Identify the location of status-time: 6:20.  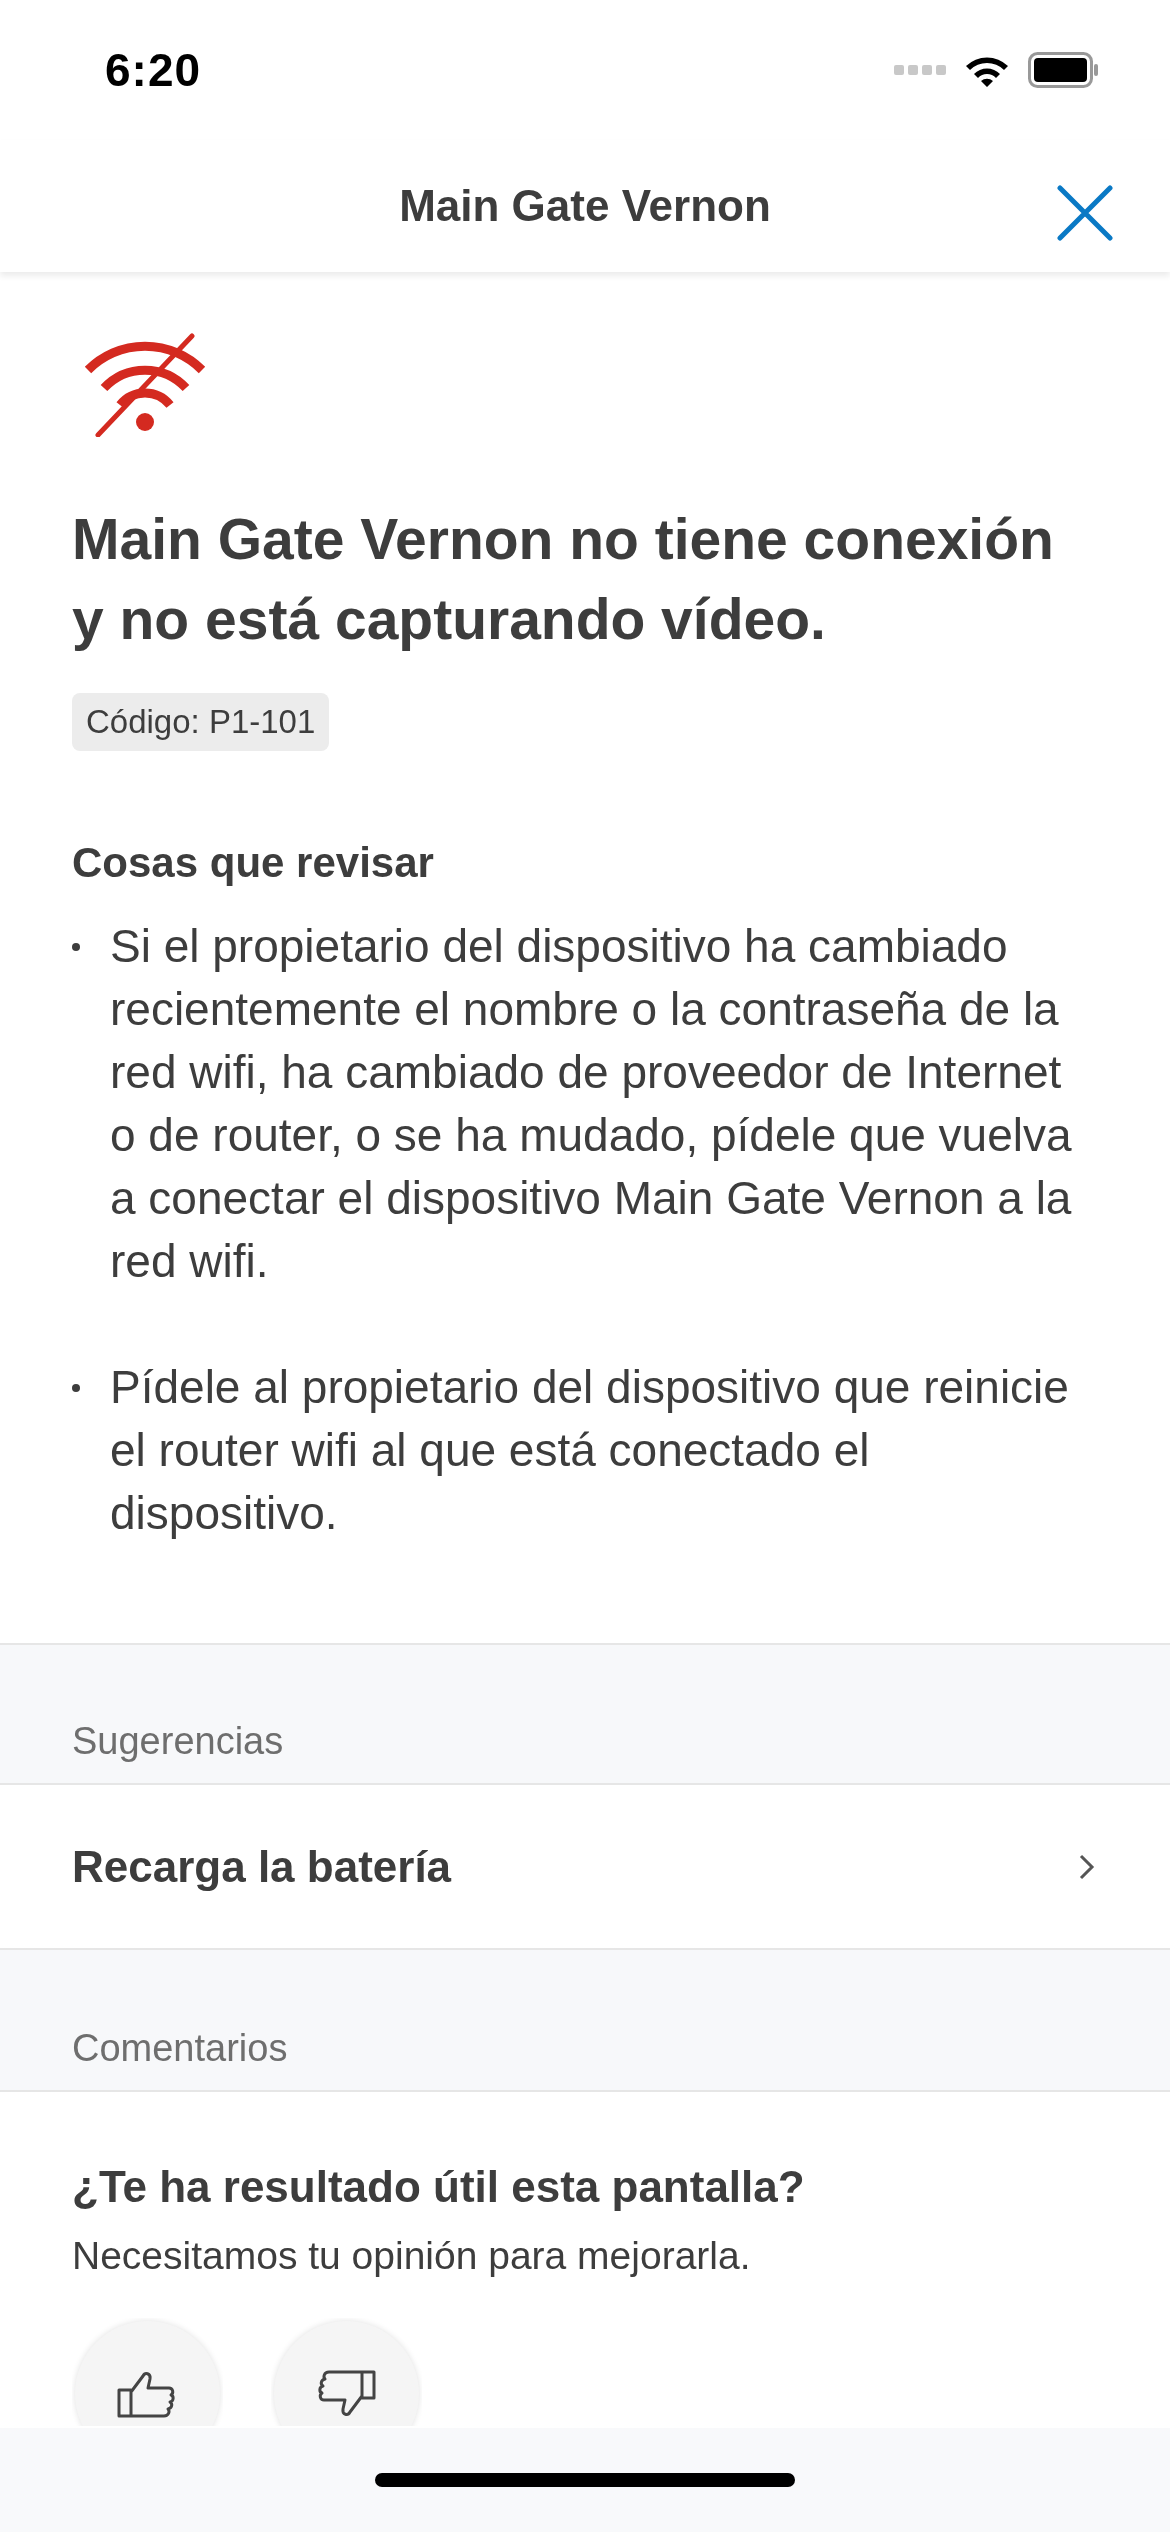
(153, 70).